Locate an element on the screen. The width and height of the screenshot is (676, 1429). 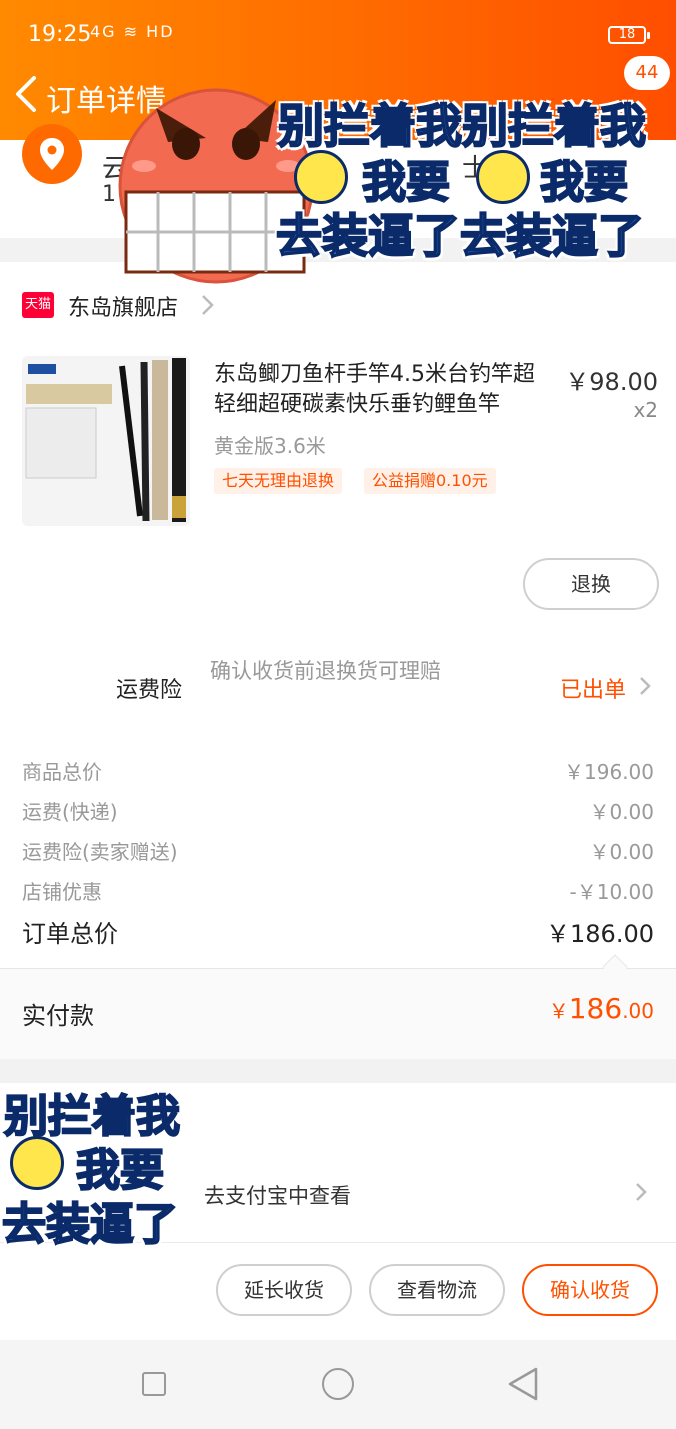
meme-text: 去装逼了 is located at coordinates (90, 1224).